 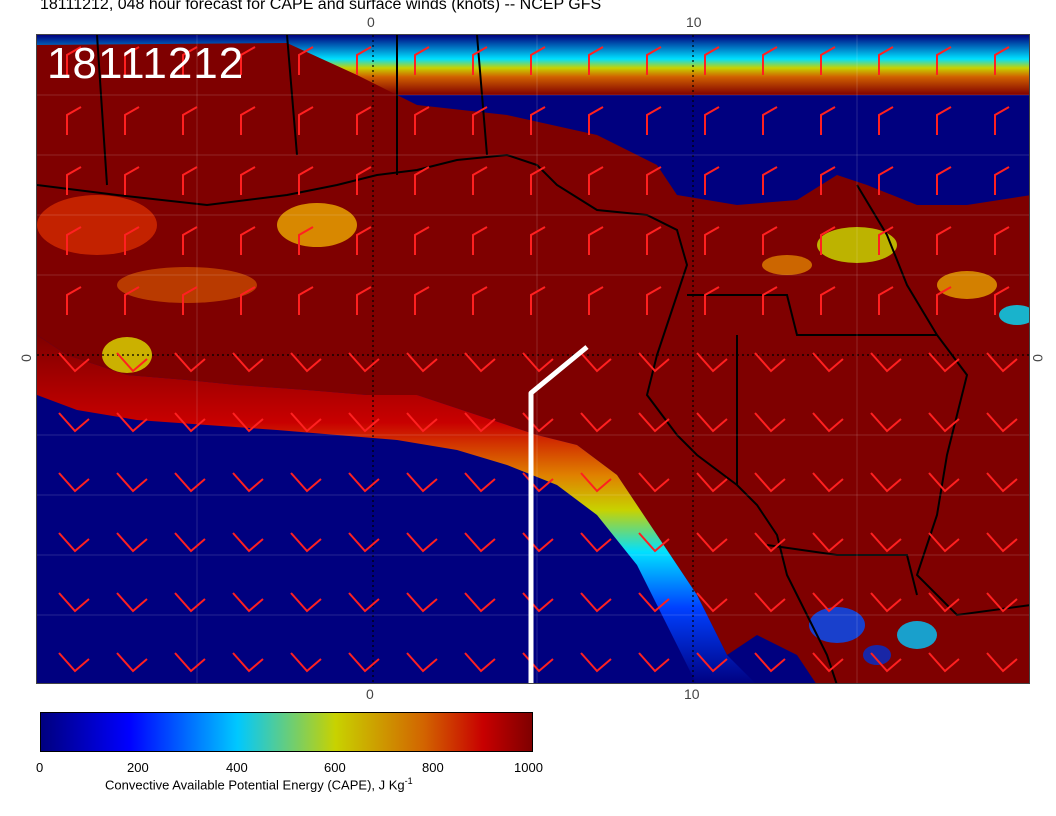 What do you see at coordinates (335, 767) in the screenshot?
I see `colorbar-tick-600: 600` at bounding box center [335, 767].